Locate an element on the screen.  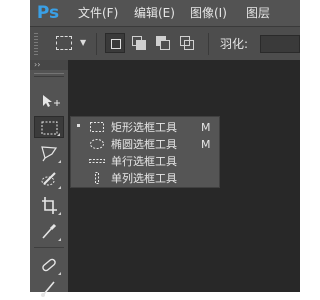
menu-file: 文件(F) is located at coordinates (98, 13).